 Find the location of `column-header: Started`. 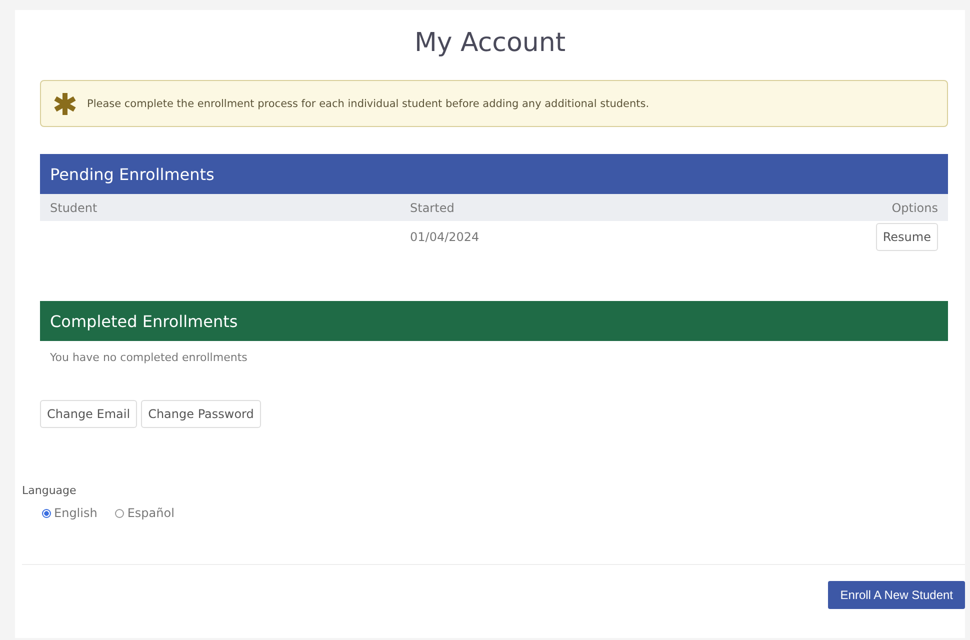

column-header: Started is located at coordinates (433, 207).